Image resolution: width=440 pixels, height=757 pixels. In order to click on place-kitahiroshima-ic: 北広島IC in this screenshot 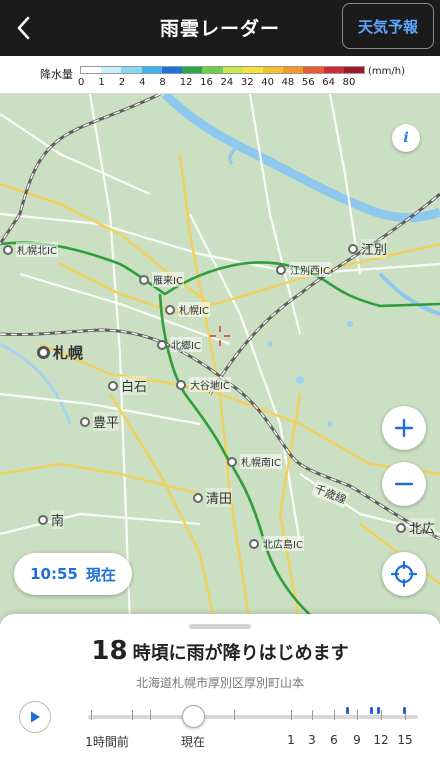, I will do `click(276, 543)`.